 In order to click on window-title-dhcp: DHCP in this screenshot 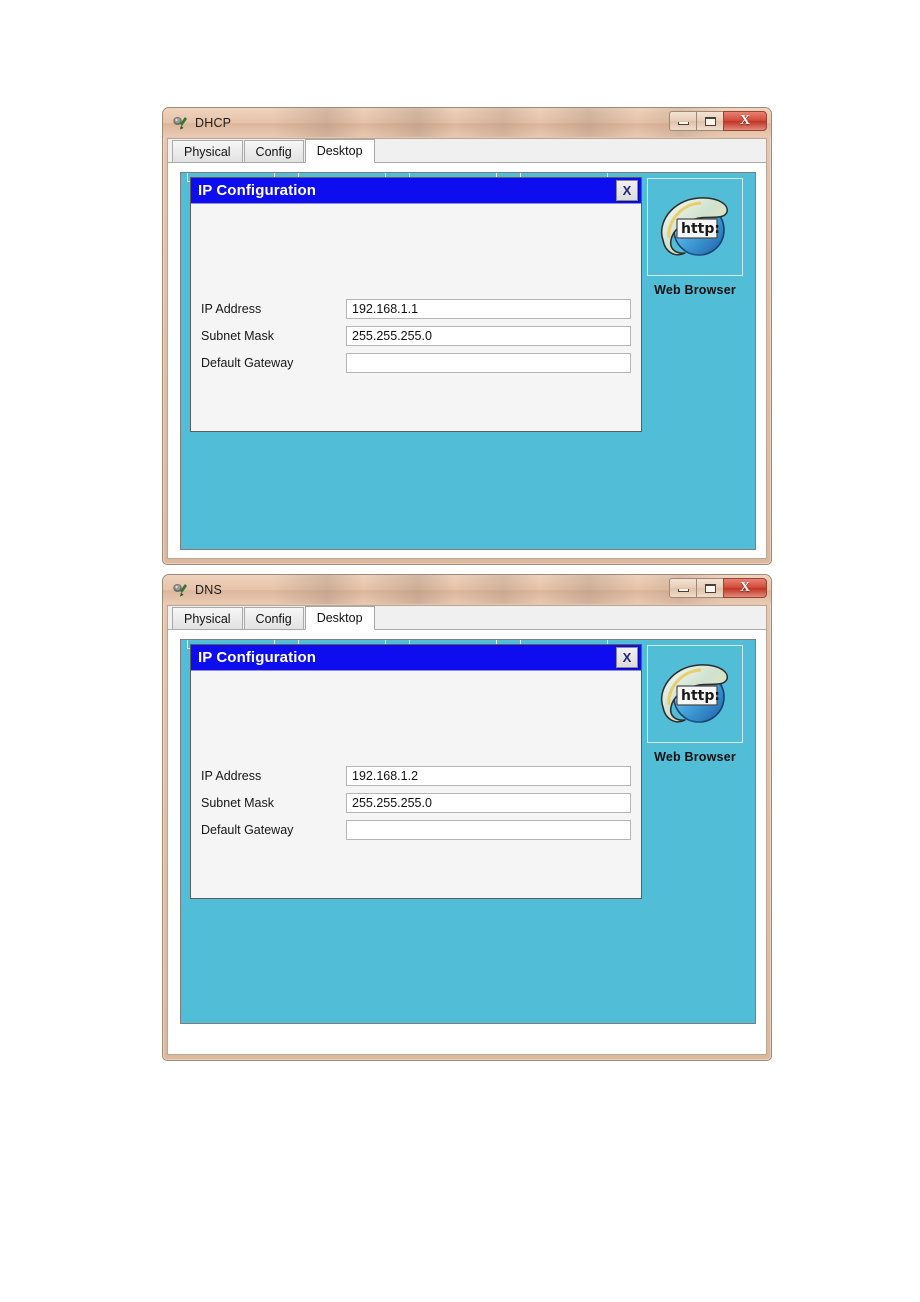, I will do `click(213, 122)`.